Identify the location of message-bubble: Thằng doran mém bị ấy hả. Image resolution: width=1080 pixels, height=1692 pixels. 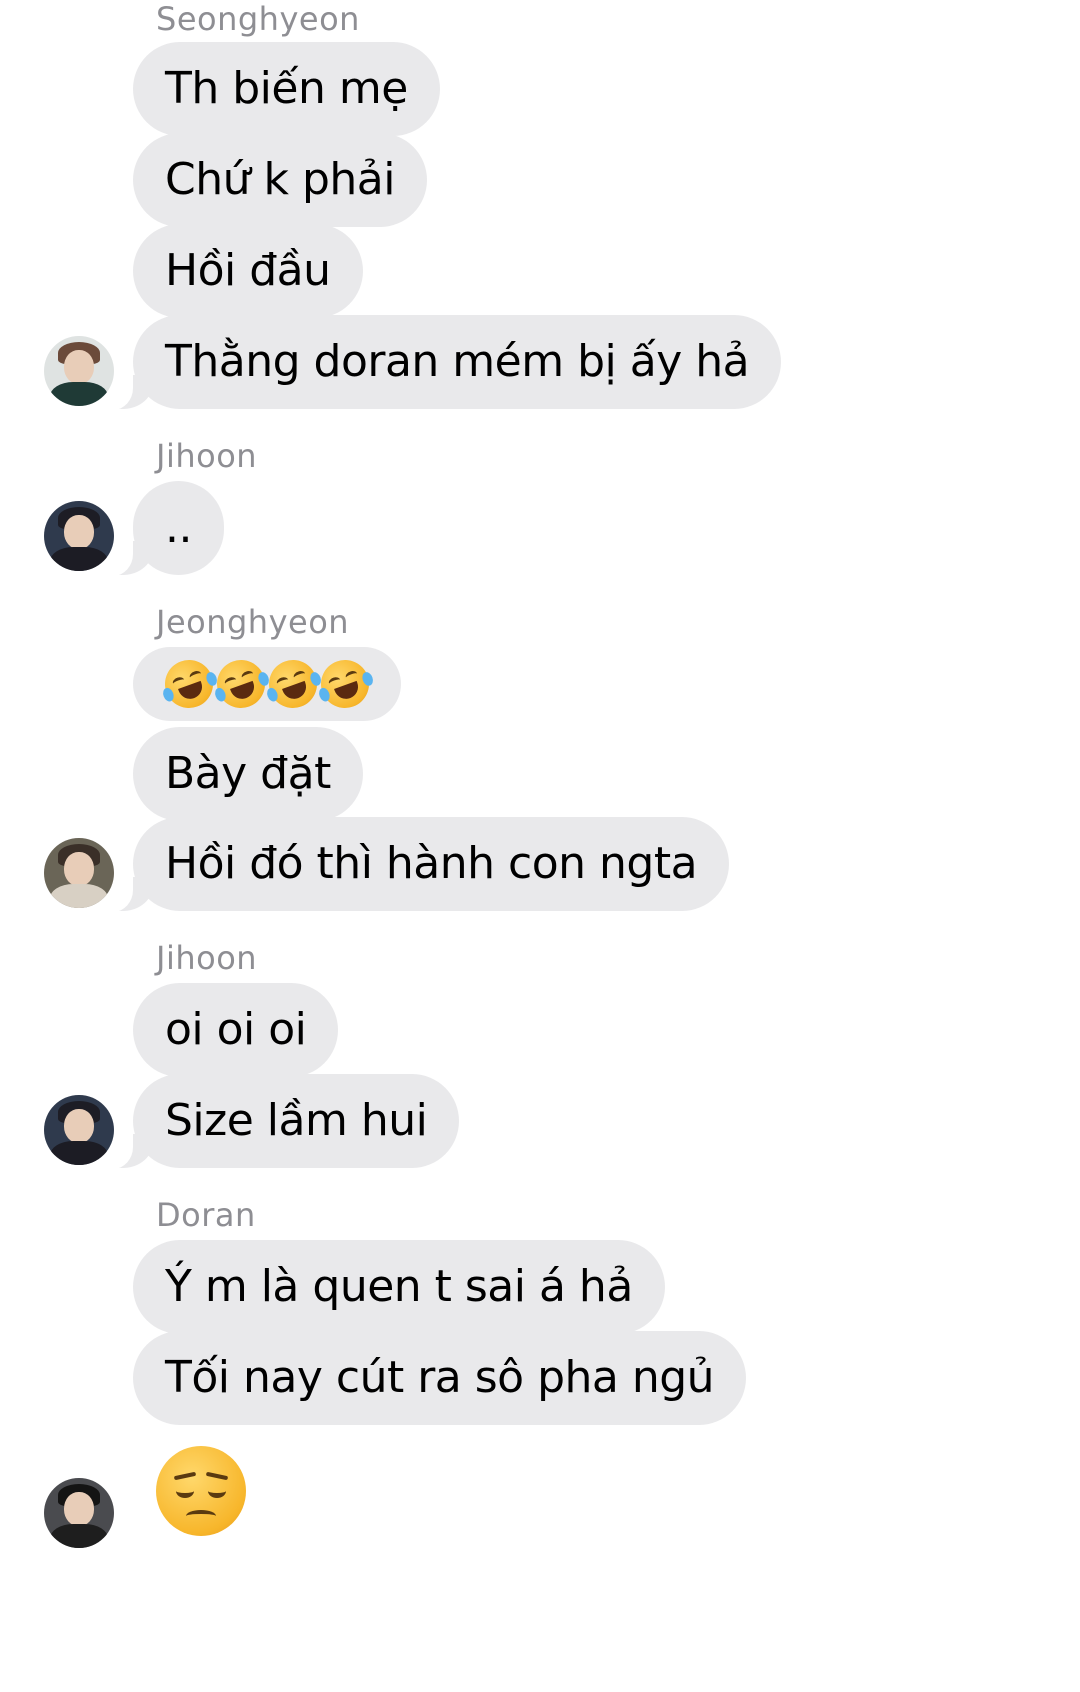
(446, 362).